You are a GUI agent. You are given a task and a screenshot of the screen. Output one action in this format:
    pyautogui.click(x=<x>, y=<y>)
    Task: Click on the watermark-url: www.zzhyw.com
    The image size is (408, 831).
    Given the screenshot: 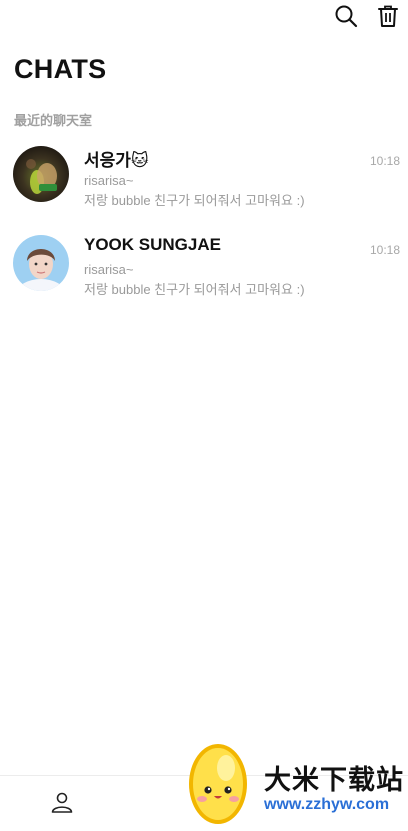 What is the action you would take?
    pyautogui.click(x=327, y=804)
    